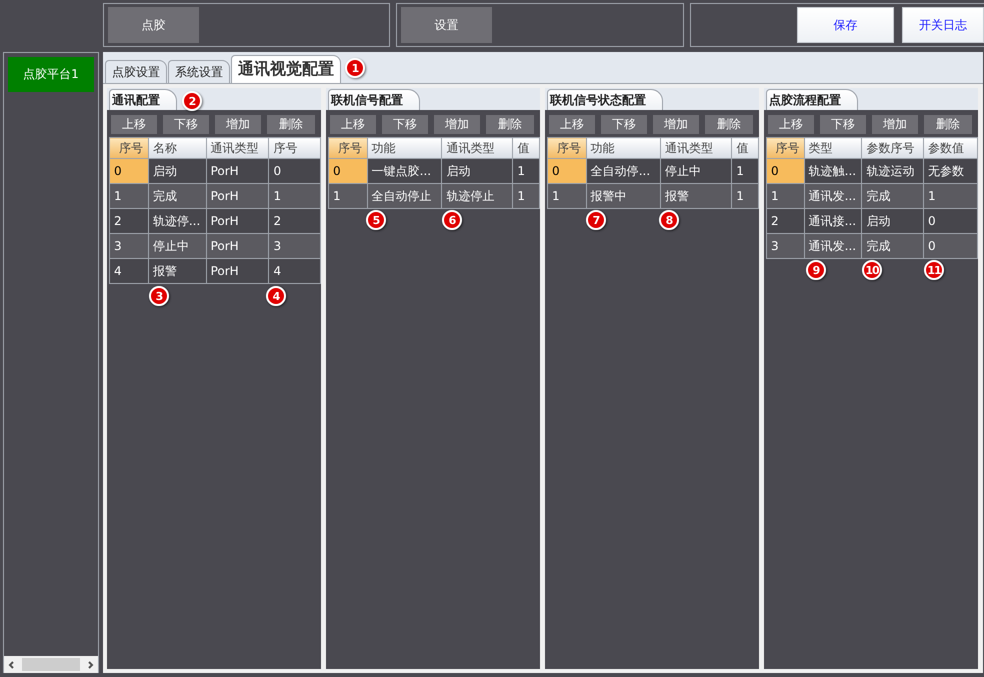 The width and height of the screenshot is (984, 677). I want to click on toolbar-button: 点胶, so click(153, 25).